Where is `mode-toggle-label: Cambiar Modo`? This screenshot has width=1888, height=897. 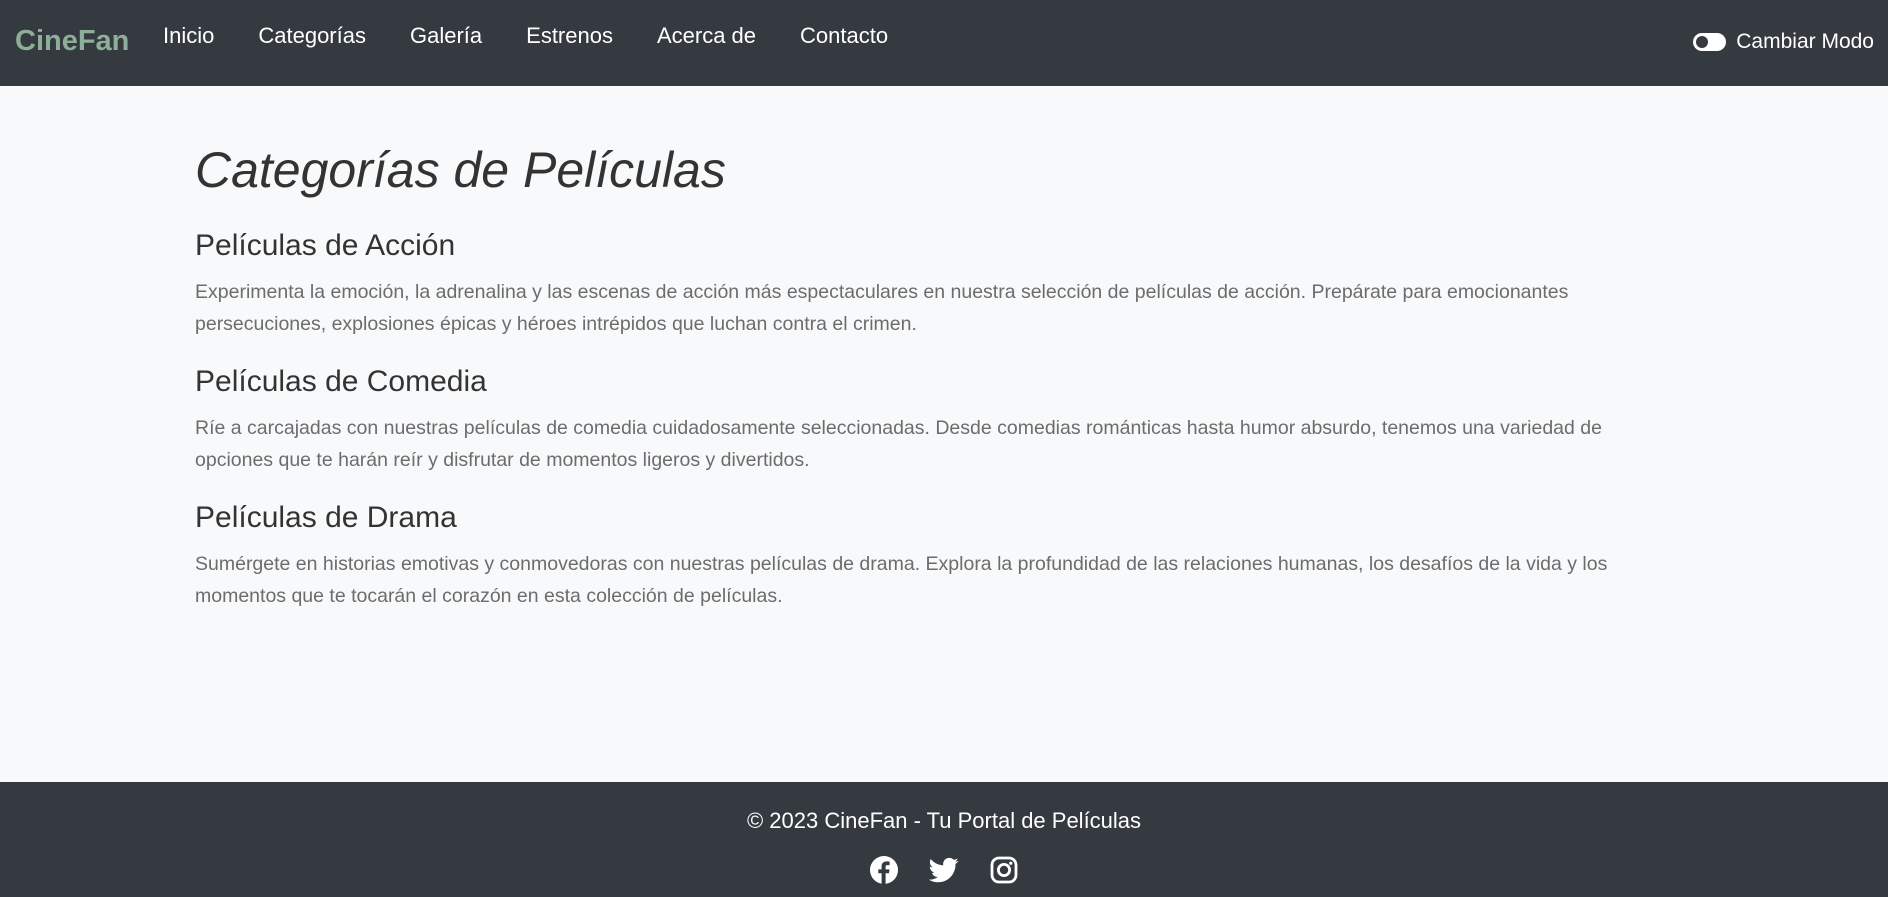
mode-toggle-label: Cambiar Modo is located at coordinates (1805, 41).